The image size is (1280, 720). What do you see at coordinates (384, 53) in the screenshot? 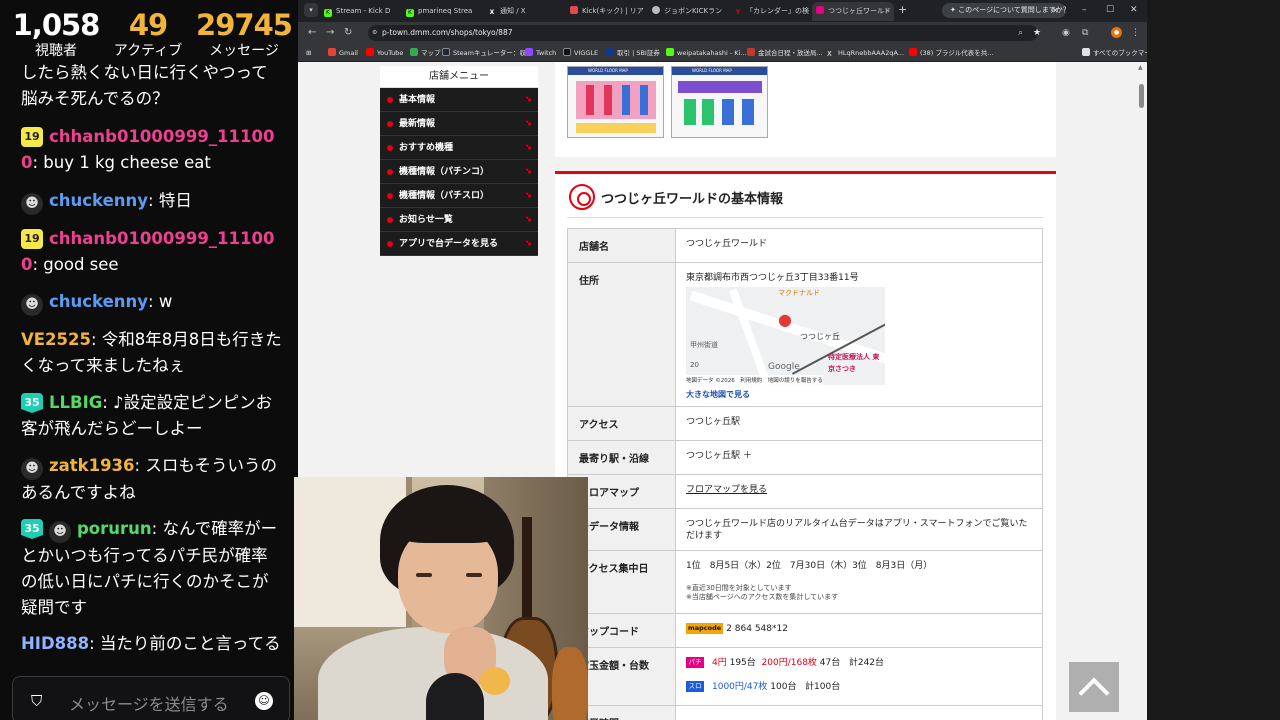
I see `bookmark-item: YouTube` at bounding box center [384, 53].